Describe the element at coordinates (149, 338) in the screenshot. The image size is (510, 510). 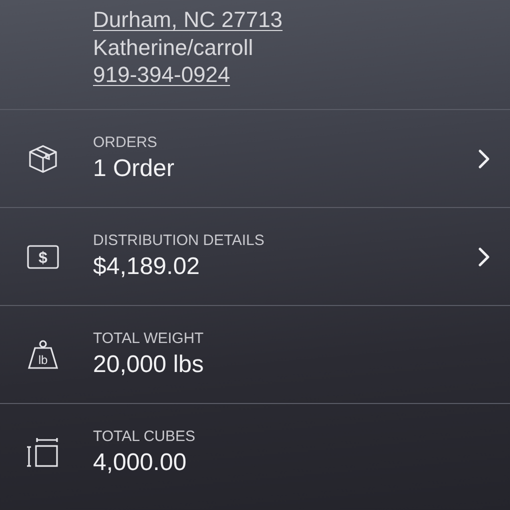
I see `row-label: TOTAL WEIGHT` at that location.